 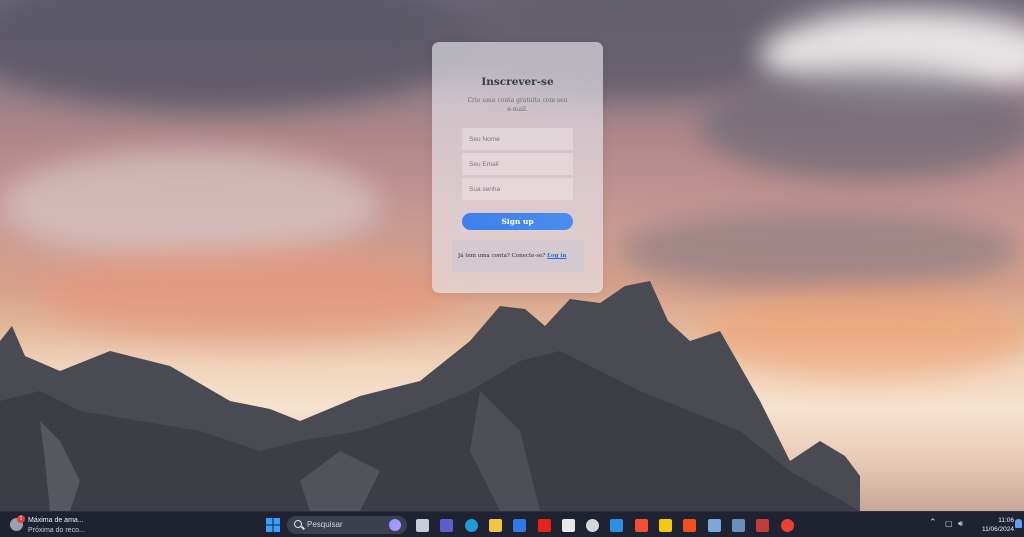 I want to click on winrar-icon-glyph, so click(x=762, y=525).